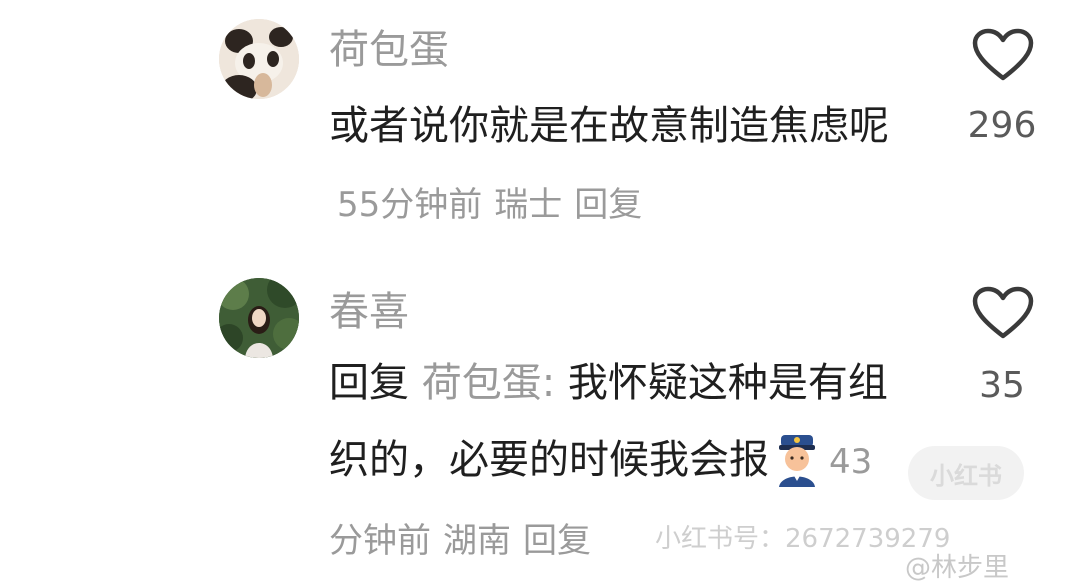  Describe the element at coordinates (369, 383) in the screenshot. I see `reply-prefix: 回复` at that location.